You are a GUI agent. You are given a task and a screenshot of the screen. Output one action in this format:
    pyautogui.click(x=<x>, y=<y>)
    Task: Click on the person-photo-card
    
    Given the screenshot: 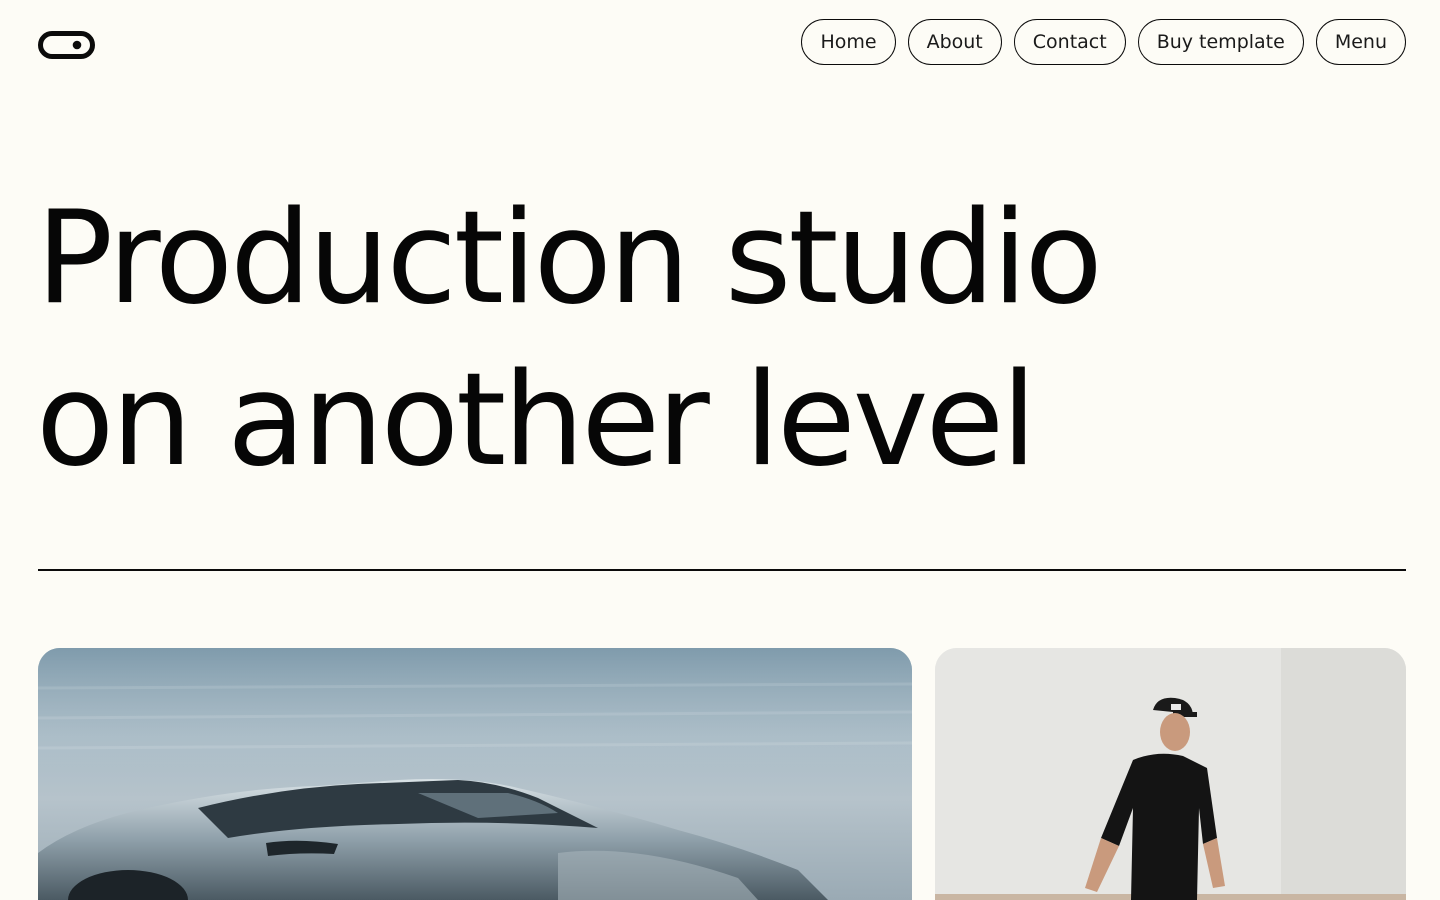 What is the action you would take?
    pyautogui.click(x=1170, y=774)
    